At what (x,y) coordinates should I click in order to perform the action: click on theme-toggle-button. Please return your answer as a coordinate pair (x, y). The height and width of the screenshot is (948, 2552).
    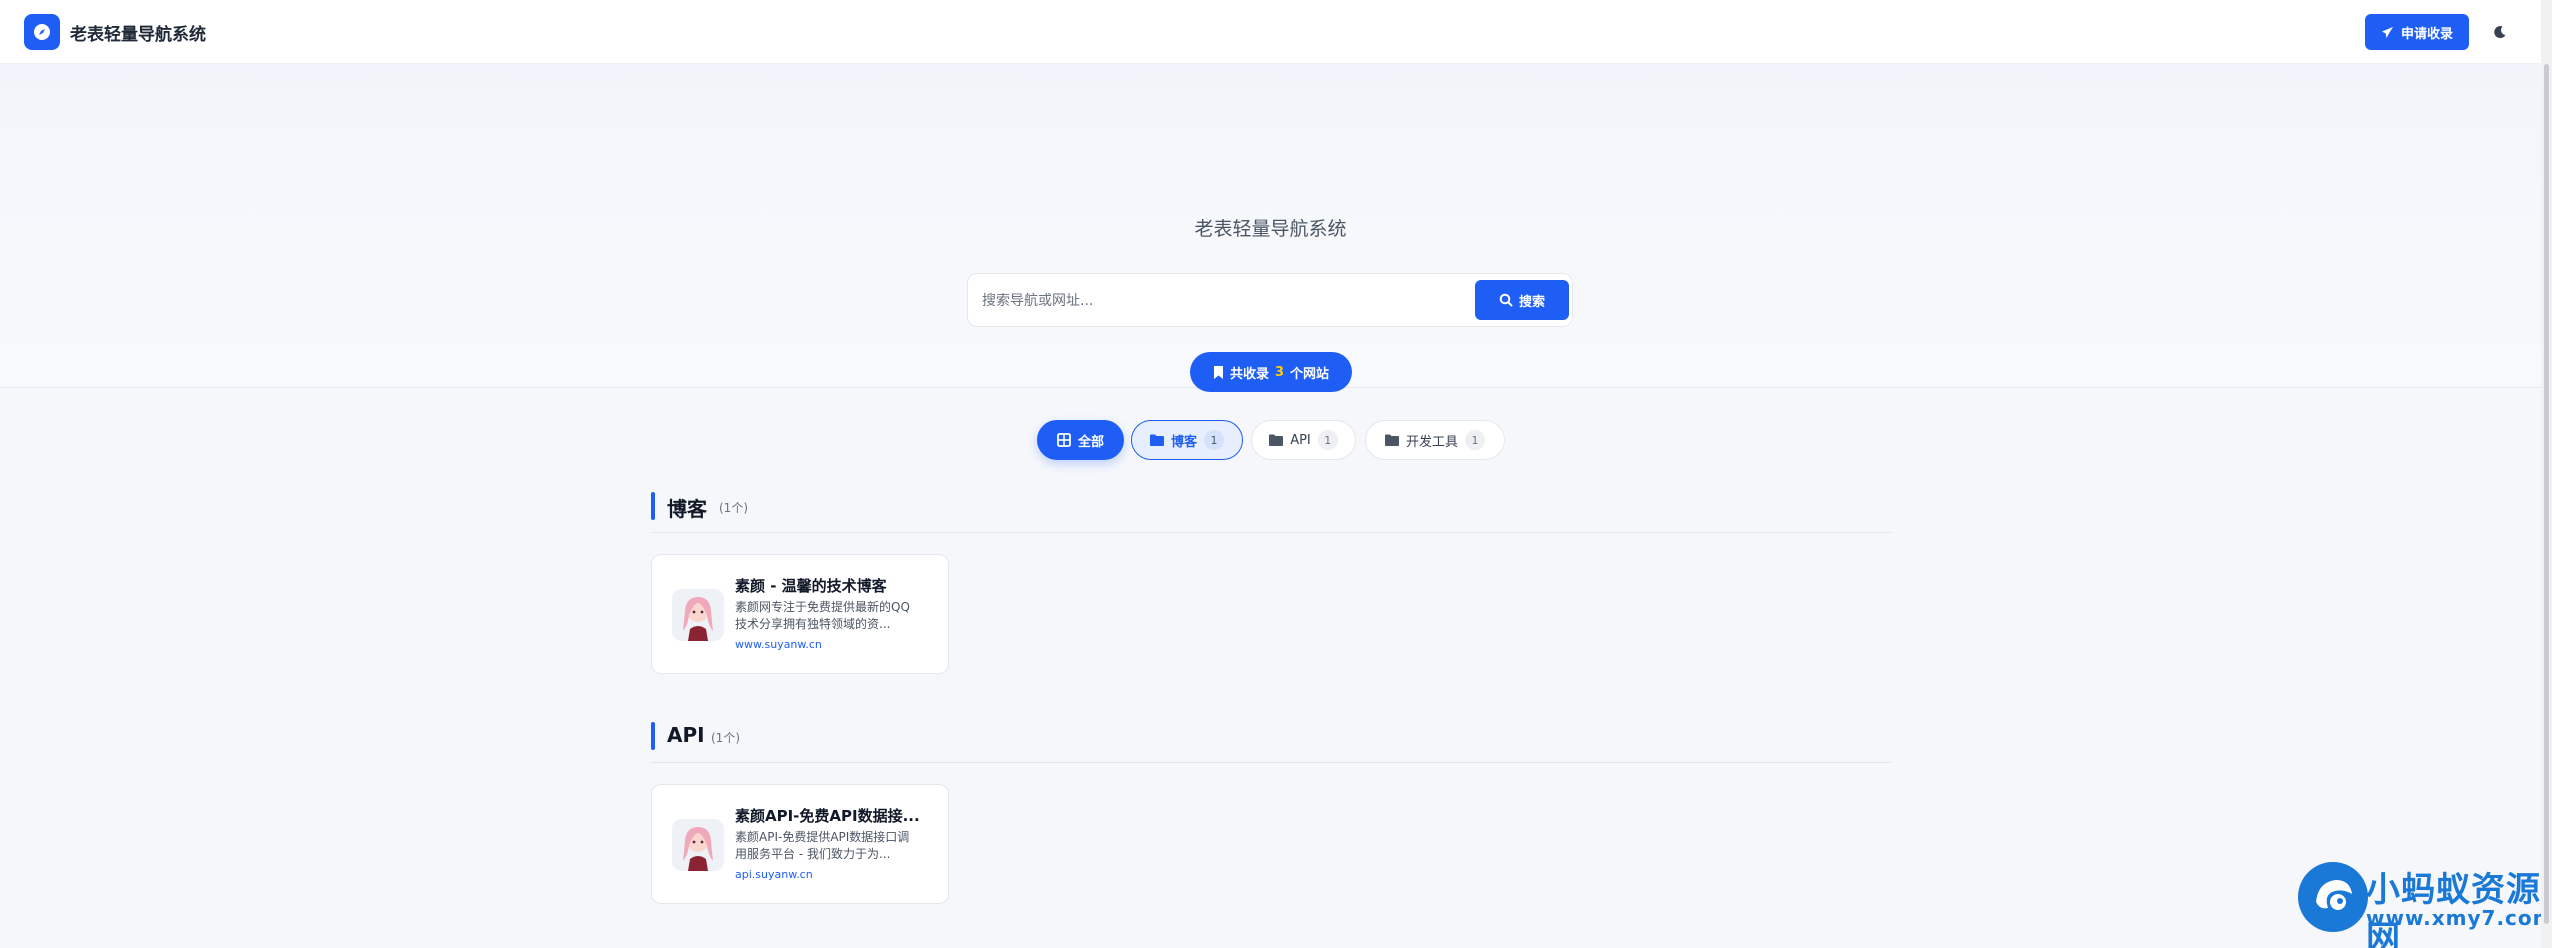
    Looking at the image, I should click on (2500, 32).